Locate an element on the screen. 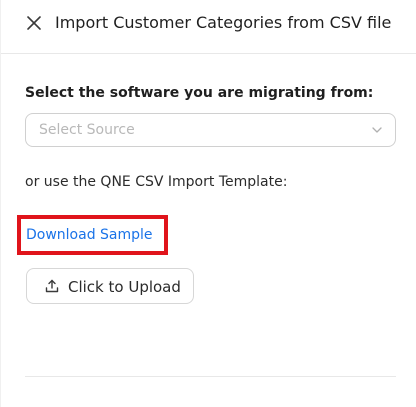 This screenshot has width=416, height=407. close-button is located at coordinates (34, 23).